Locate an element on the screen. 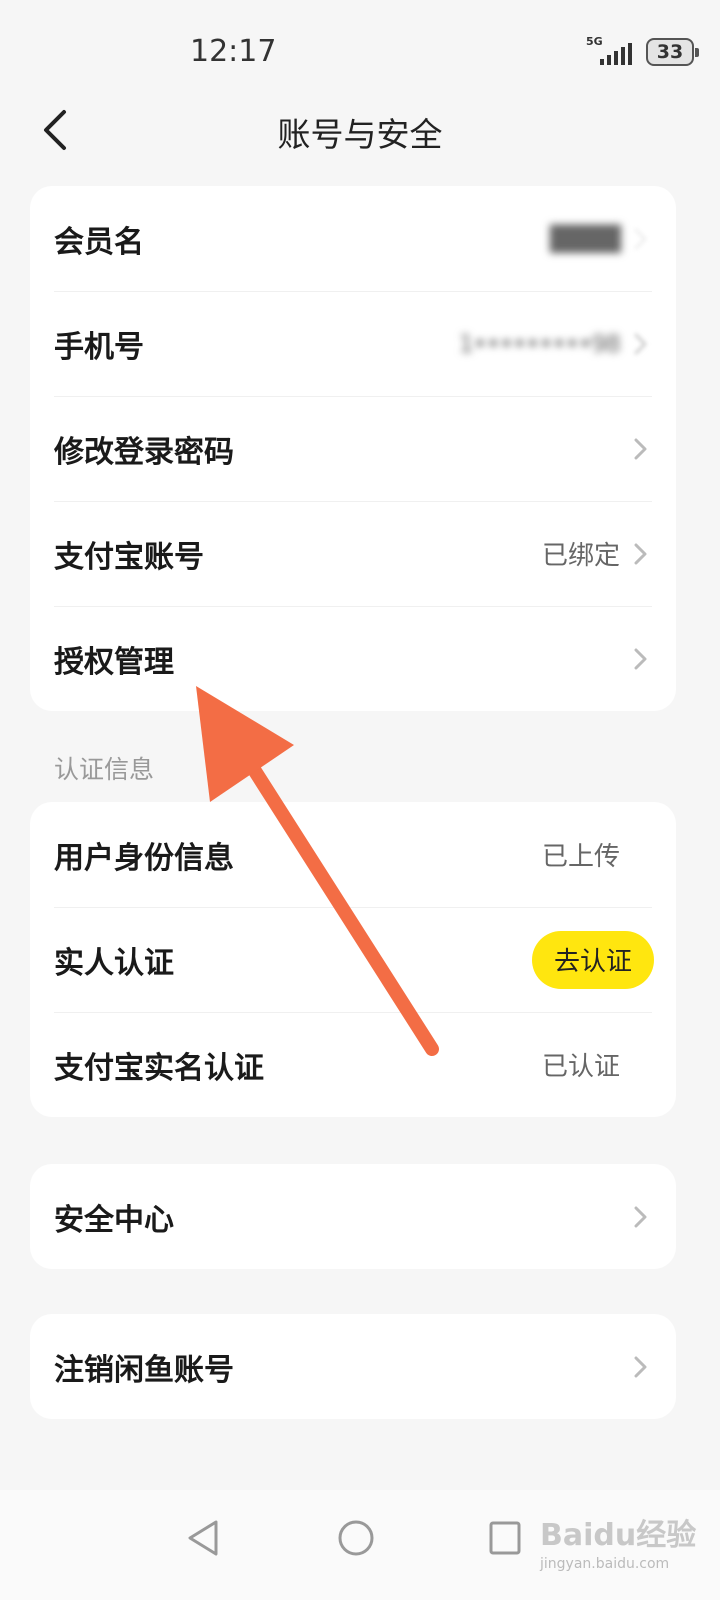  battery-level: 33 is located at coordinates (670, 52).